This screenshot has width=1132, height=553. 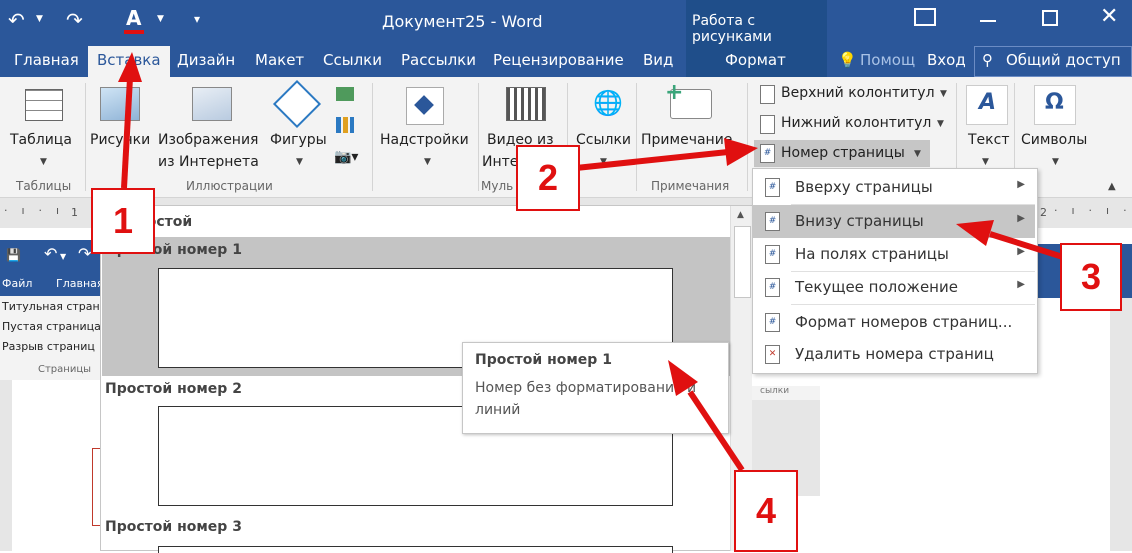 What do you see at coordinates (716, 431) in the screenshot?
I see `arrow-4-line` at bounding box center [716, 431].